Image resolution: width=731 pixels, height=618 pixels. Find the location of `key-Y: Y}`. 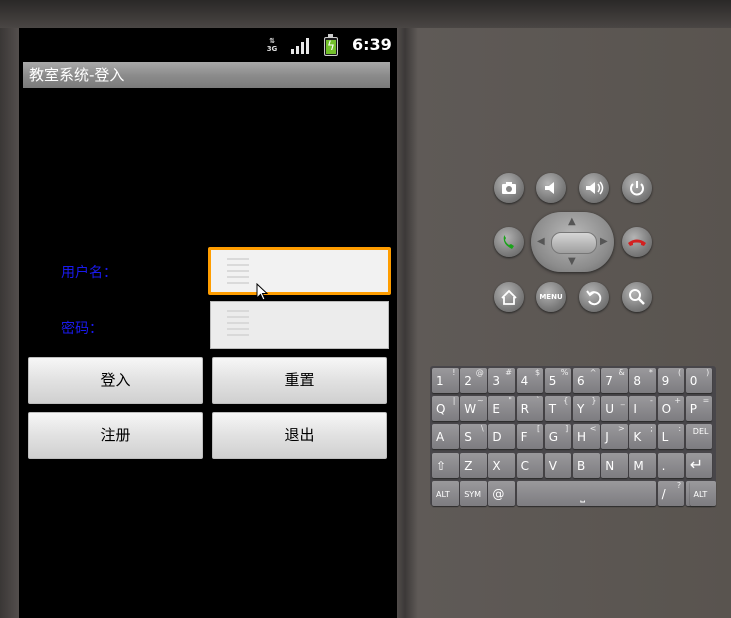

key-Y: Y} is located at coordinates (586, 409).